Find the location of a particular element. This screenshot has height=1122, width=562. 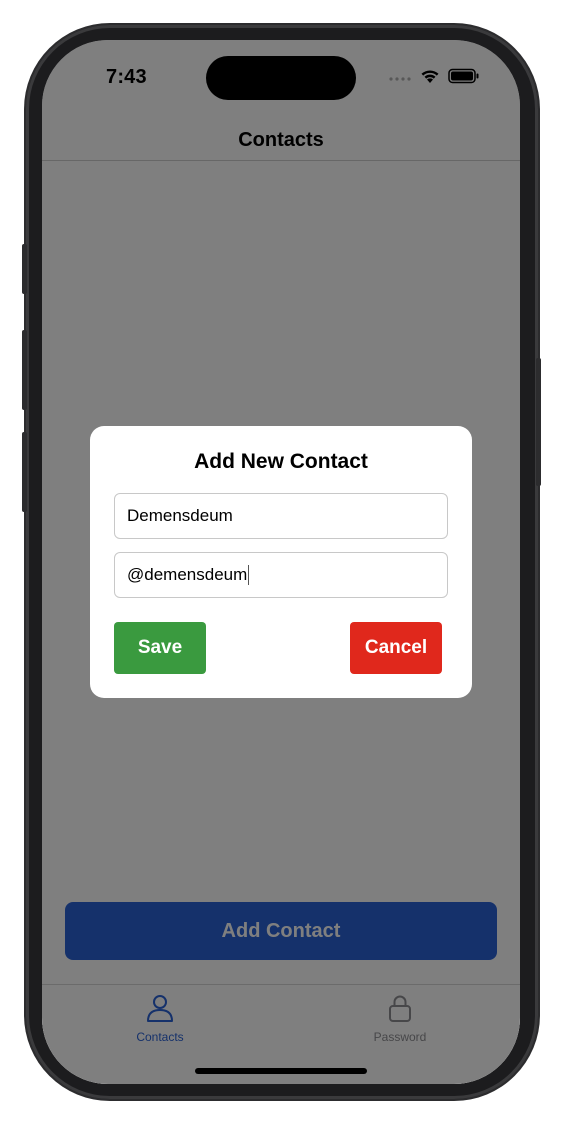

action-button is located at coordinates (24, 269).